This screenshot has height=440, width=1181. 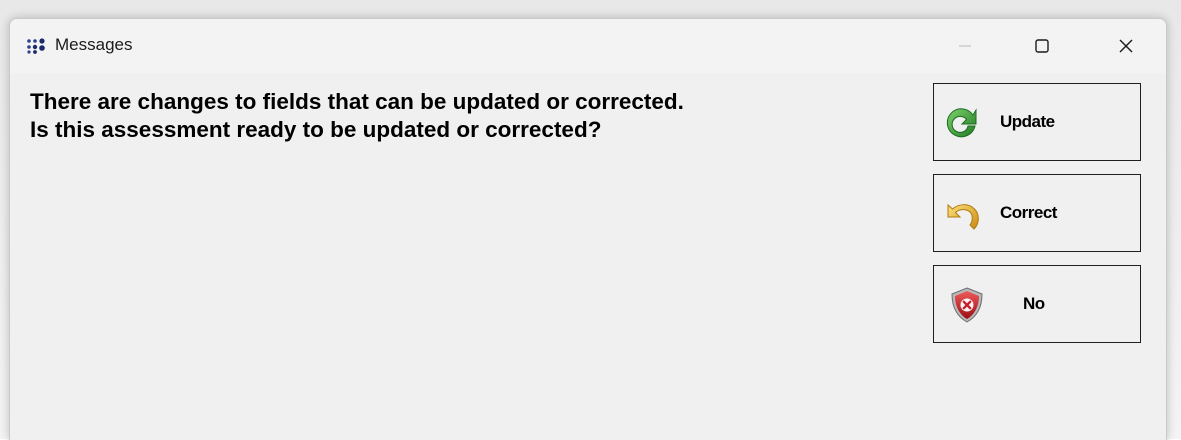 I want to click on correct-button-label: Correct, so click(x=1028, y=212).